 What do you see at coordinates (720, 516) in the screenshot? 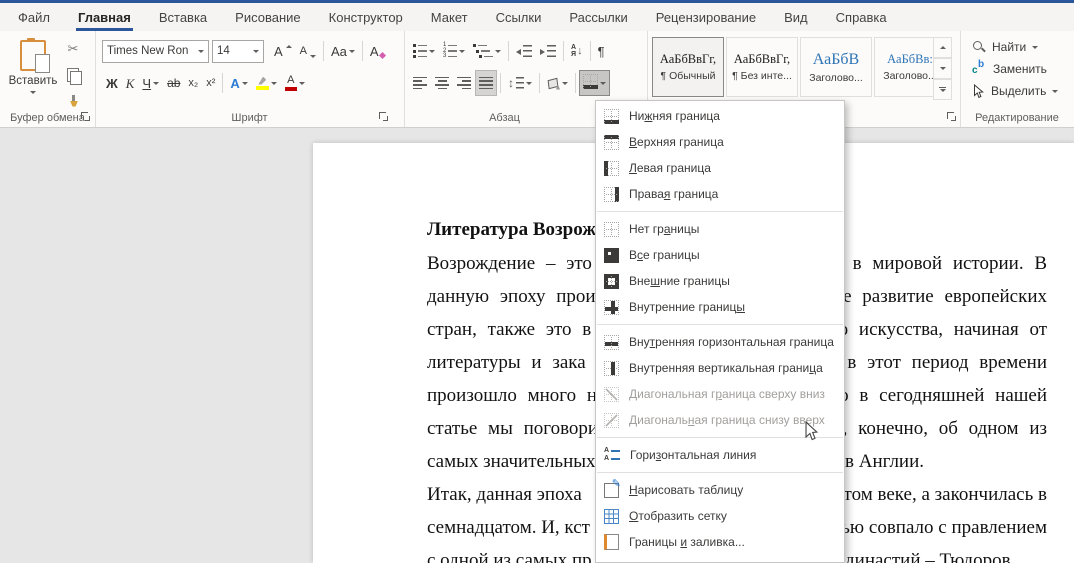
I see `menu-item-view-gridlines: Отобразить сетку` at bounding box center [720, 516].